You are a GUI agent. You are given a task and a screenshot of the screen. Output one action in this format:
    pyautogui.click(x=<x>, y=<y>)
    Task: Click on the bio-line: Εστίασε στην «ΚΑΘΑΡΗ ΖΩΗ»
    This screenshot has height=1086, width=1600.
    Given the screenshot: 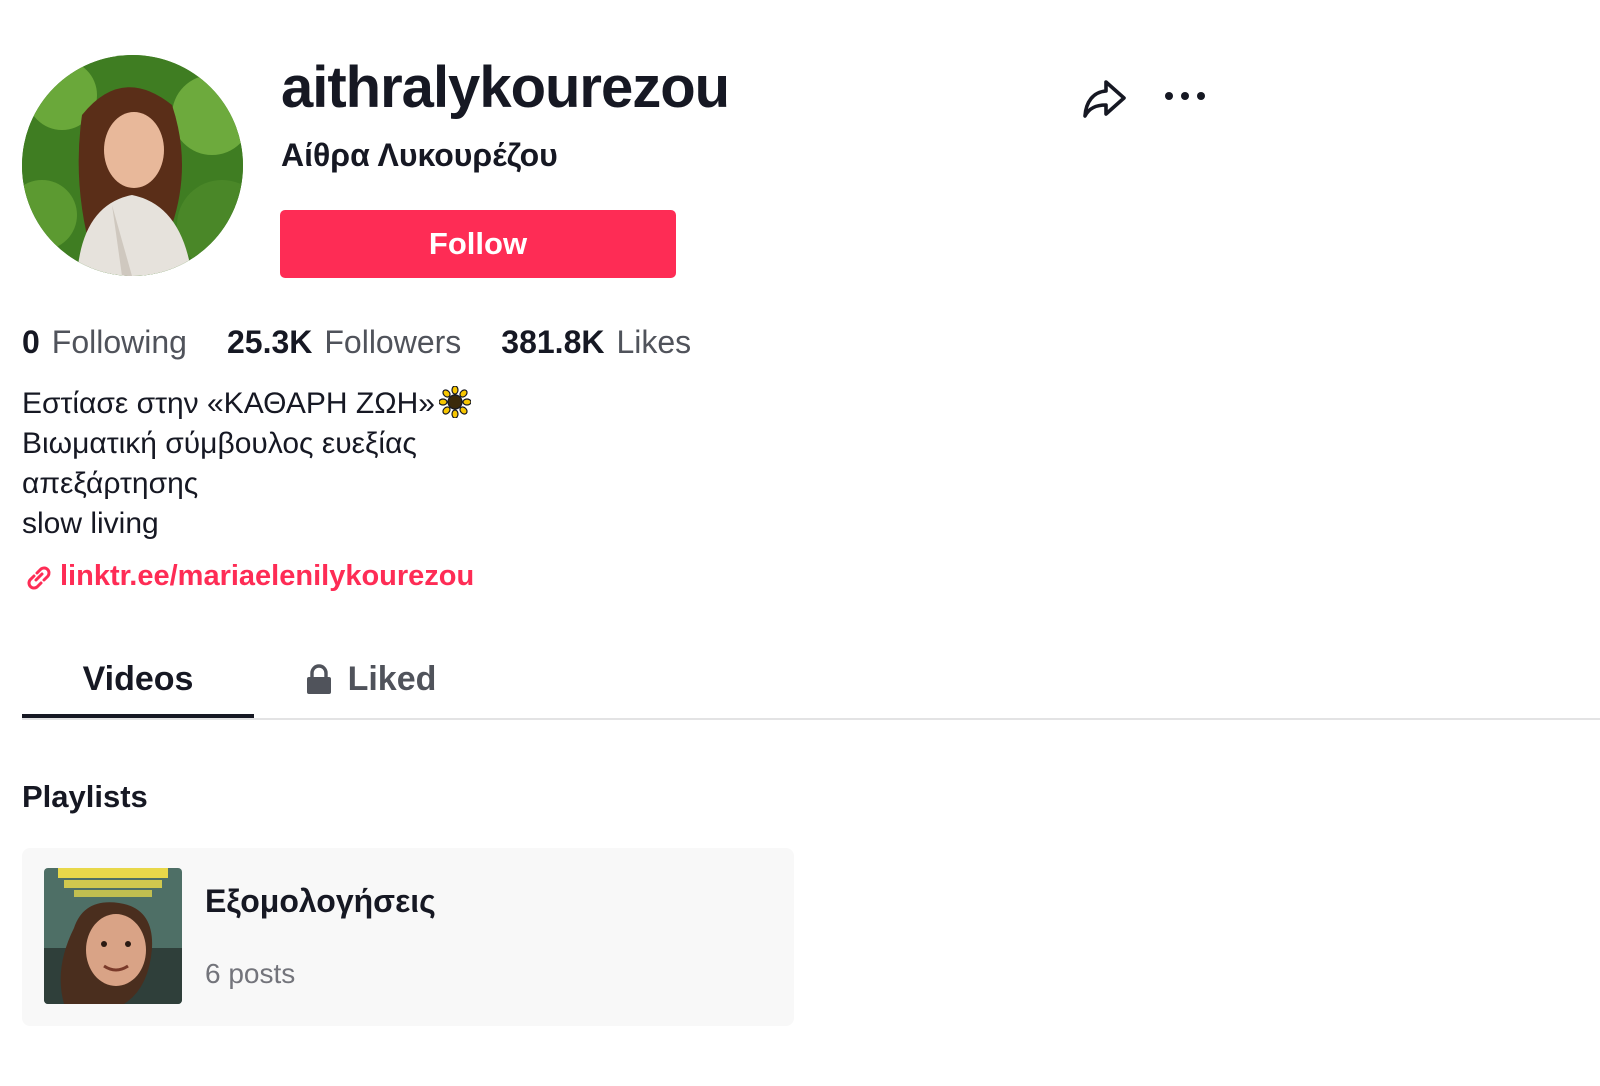 What is the action you would take?
    pyautogui.click(x=246, y=404)
    